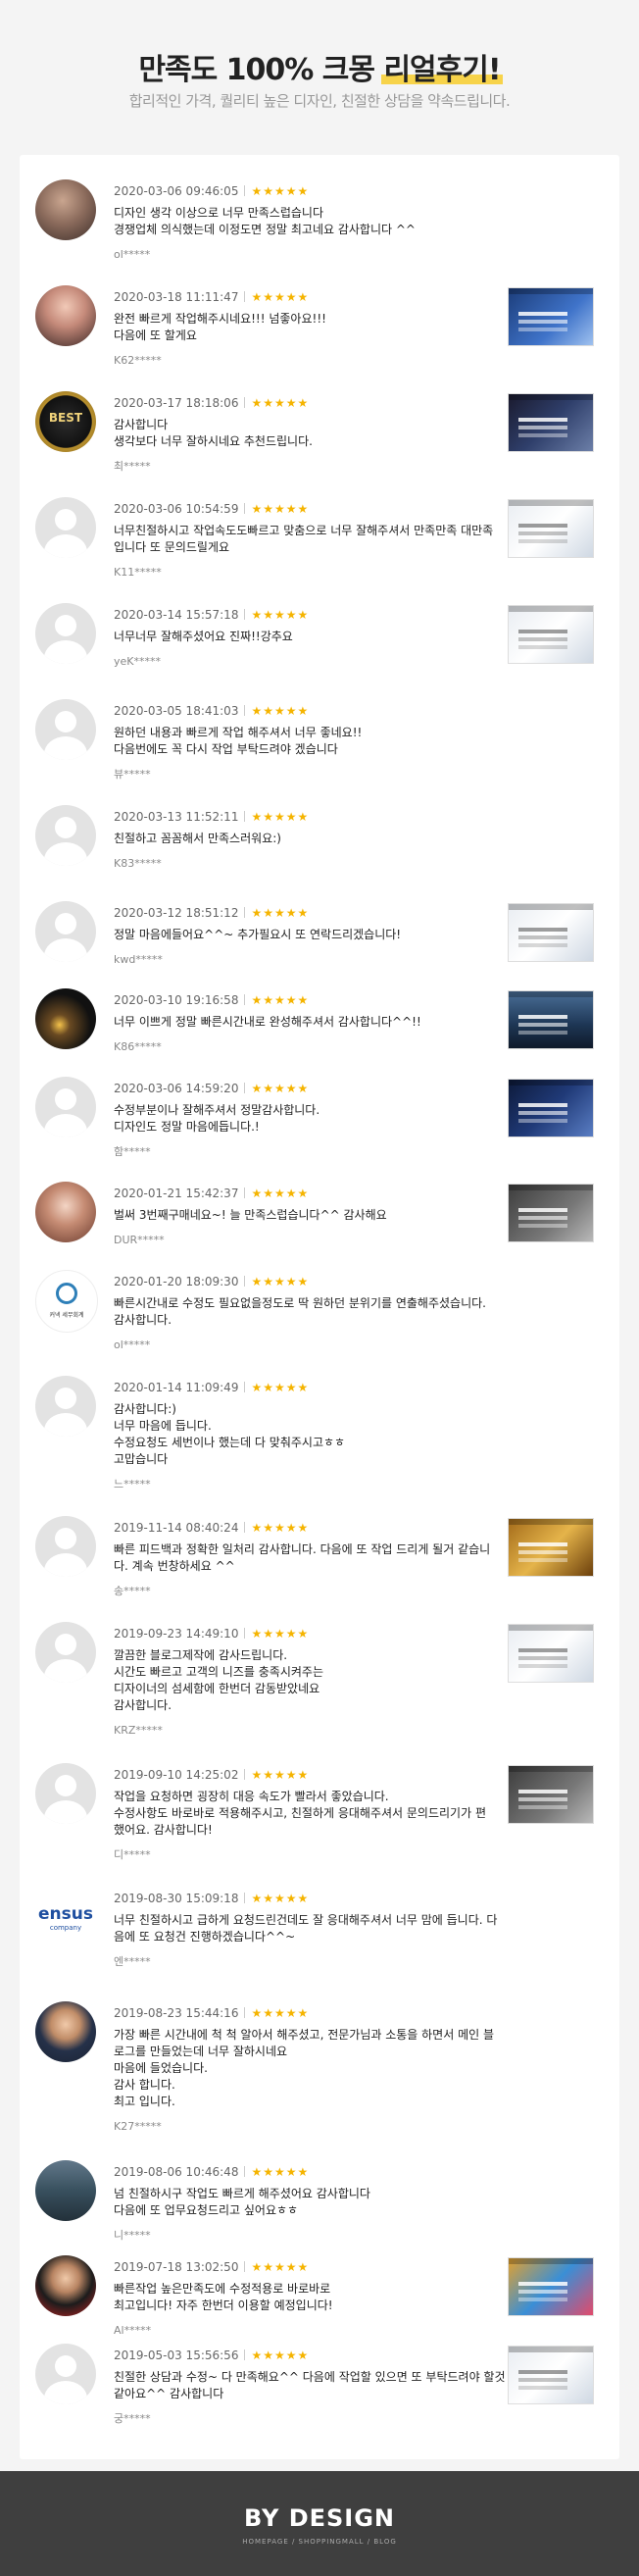 This screenshot has height=2576, width=639. What do you see at coordinates (133, 1961) in the screenshot?
I see `review-author: 엔*****` at bounding box center [133, 1961].